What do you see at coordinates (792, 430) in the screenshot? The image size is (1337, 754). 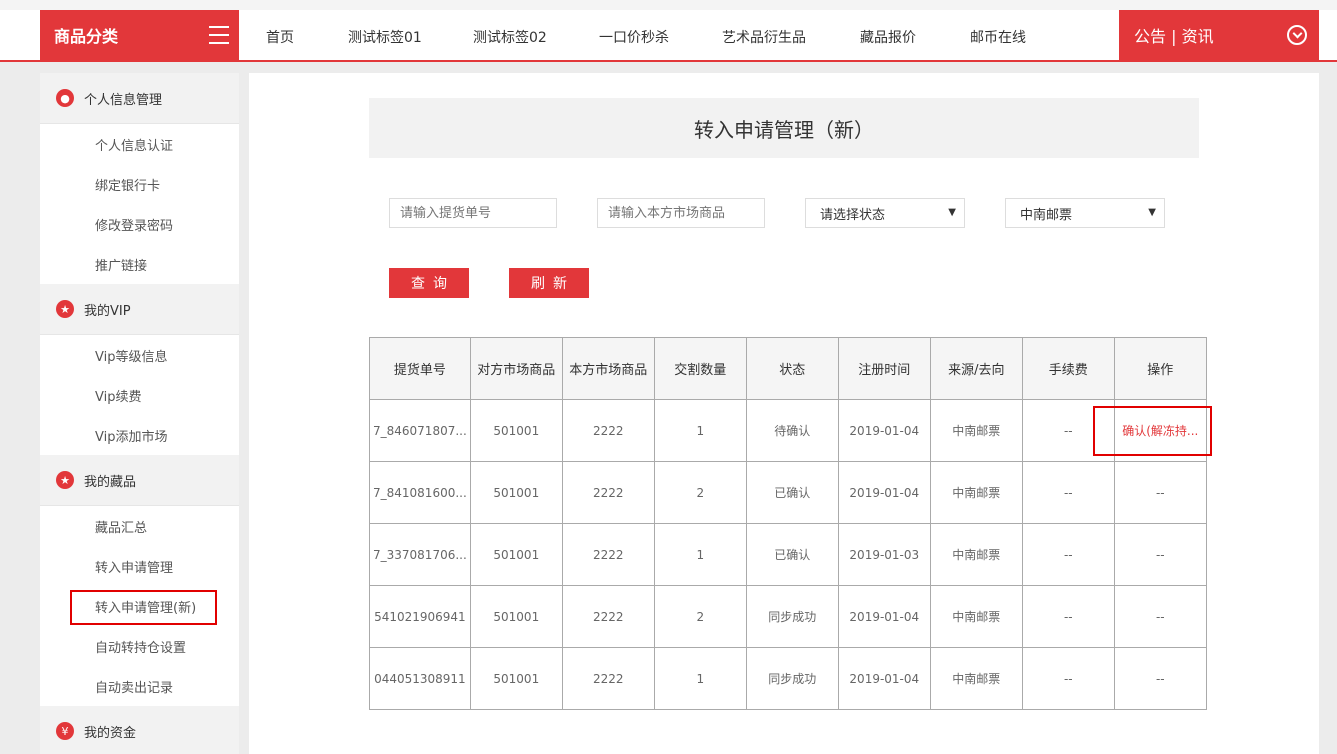 I see `cell: 待确认` at bounding box center [792, 430].